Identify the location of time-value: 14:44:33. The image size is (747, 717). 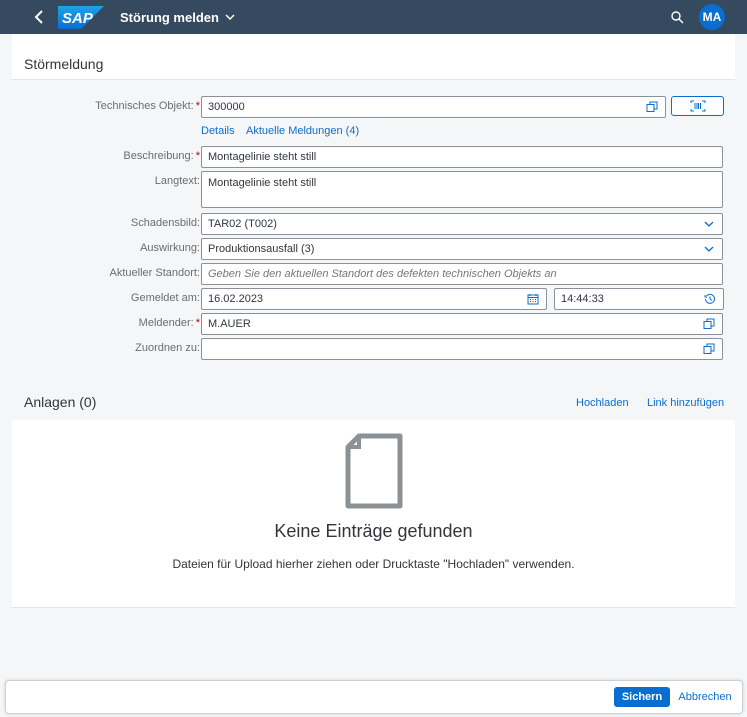
(582, 299).